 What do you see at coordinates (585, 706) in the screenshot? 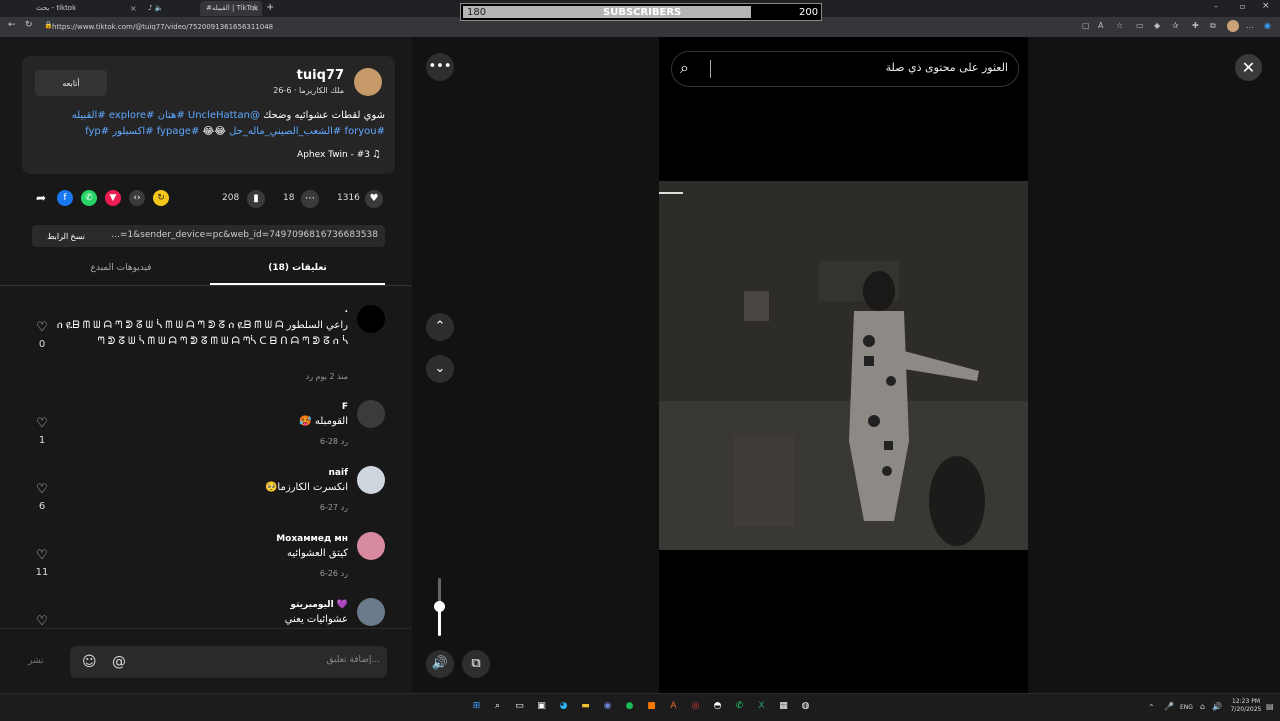
I see `file-explorer-icon: ▬` at bounding box center [585, 706].